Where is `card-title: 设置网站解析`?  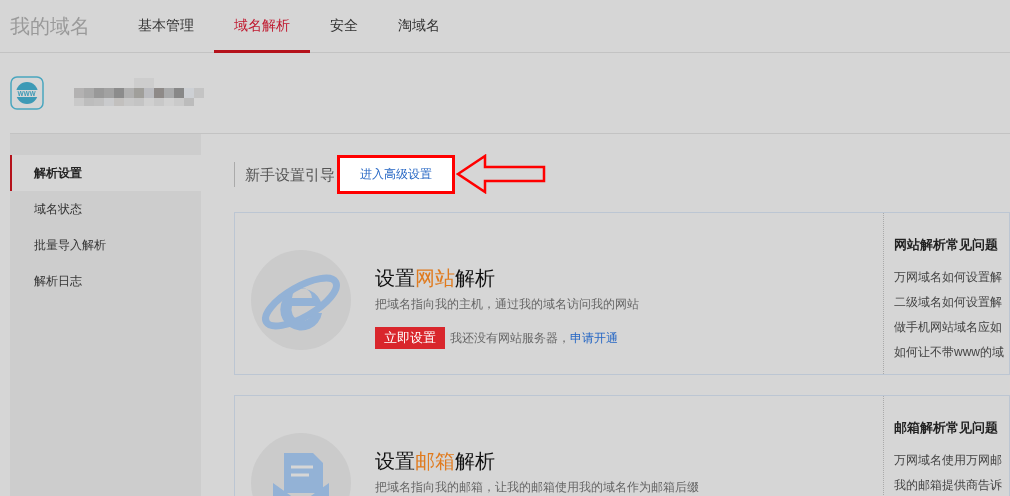 card-title: 设置网站解析 is located at coordinates (435, 278).